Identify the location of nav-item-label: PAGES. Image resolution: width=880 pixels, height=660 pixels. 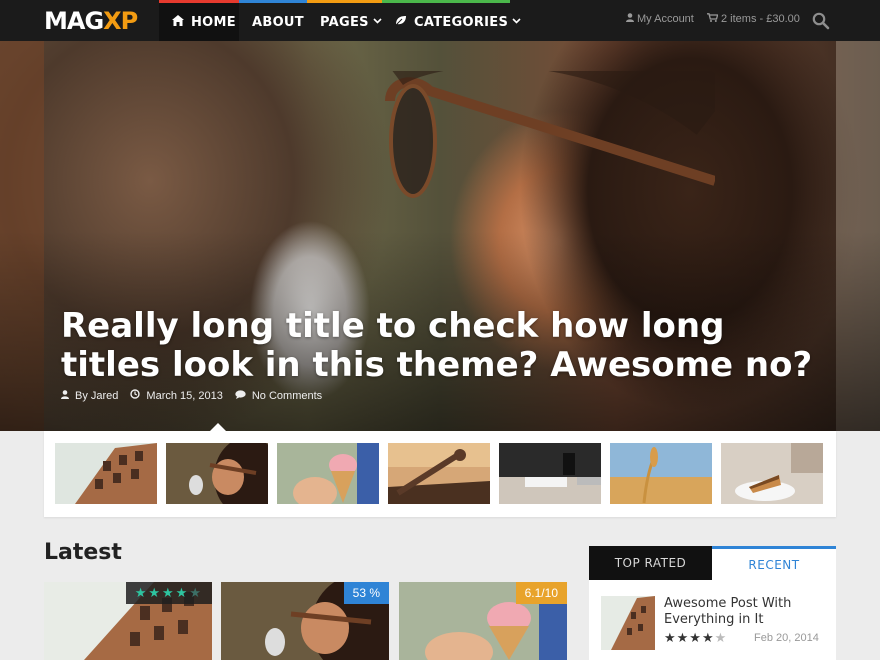
(344, 22).